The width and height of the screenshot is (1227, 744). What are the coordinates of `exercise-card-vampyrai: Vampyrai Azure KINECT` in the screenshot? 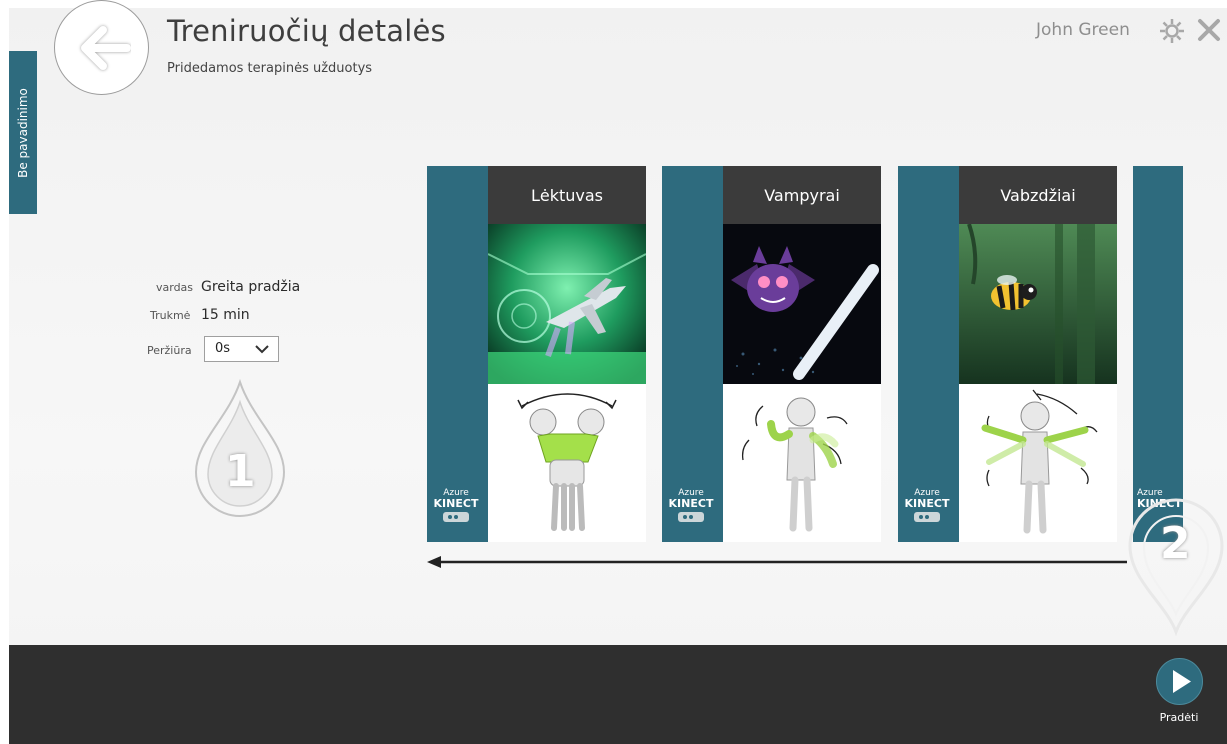 It's located at (771, 354).